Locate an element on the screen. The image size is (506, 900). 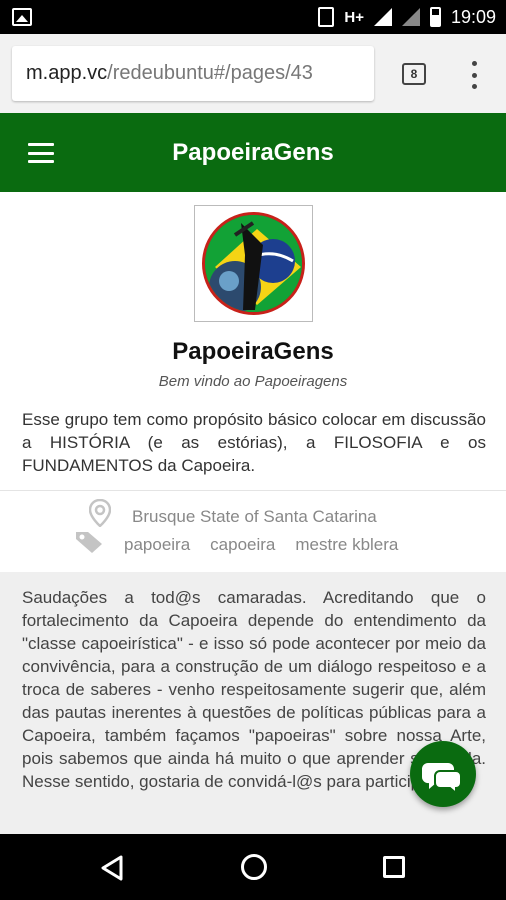
capoeira-globe-logo is located at coordinates (253, 263).